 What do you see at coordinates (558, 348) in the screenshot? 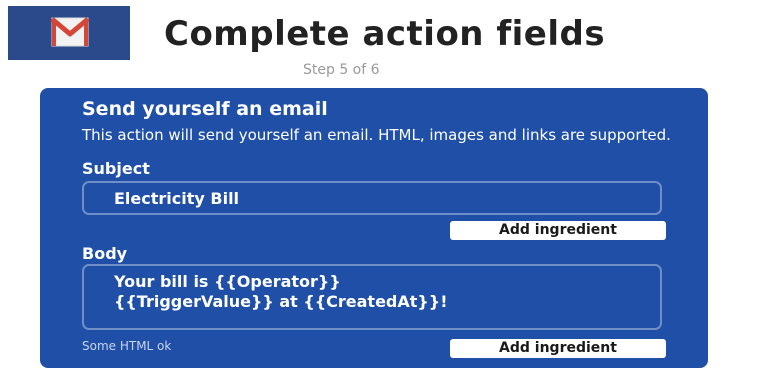
I see `body-add-ingredient-button: Add ingredient` at bounding box center [558, 348].